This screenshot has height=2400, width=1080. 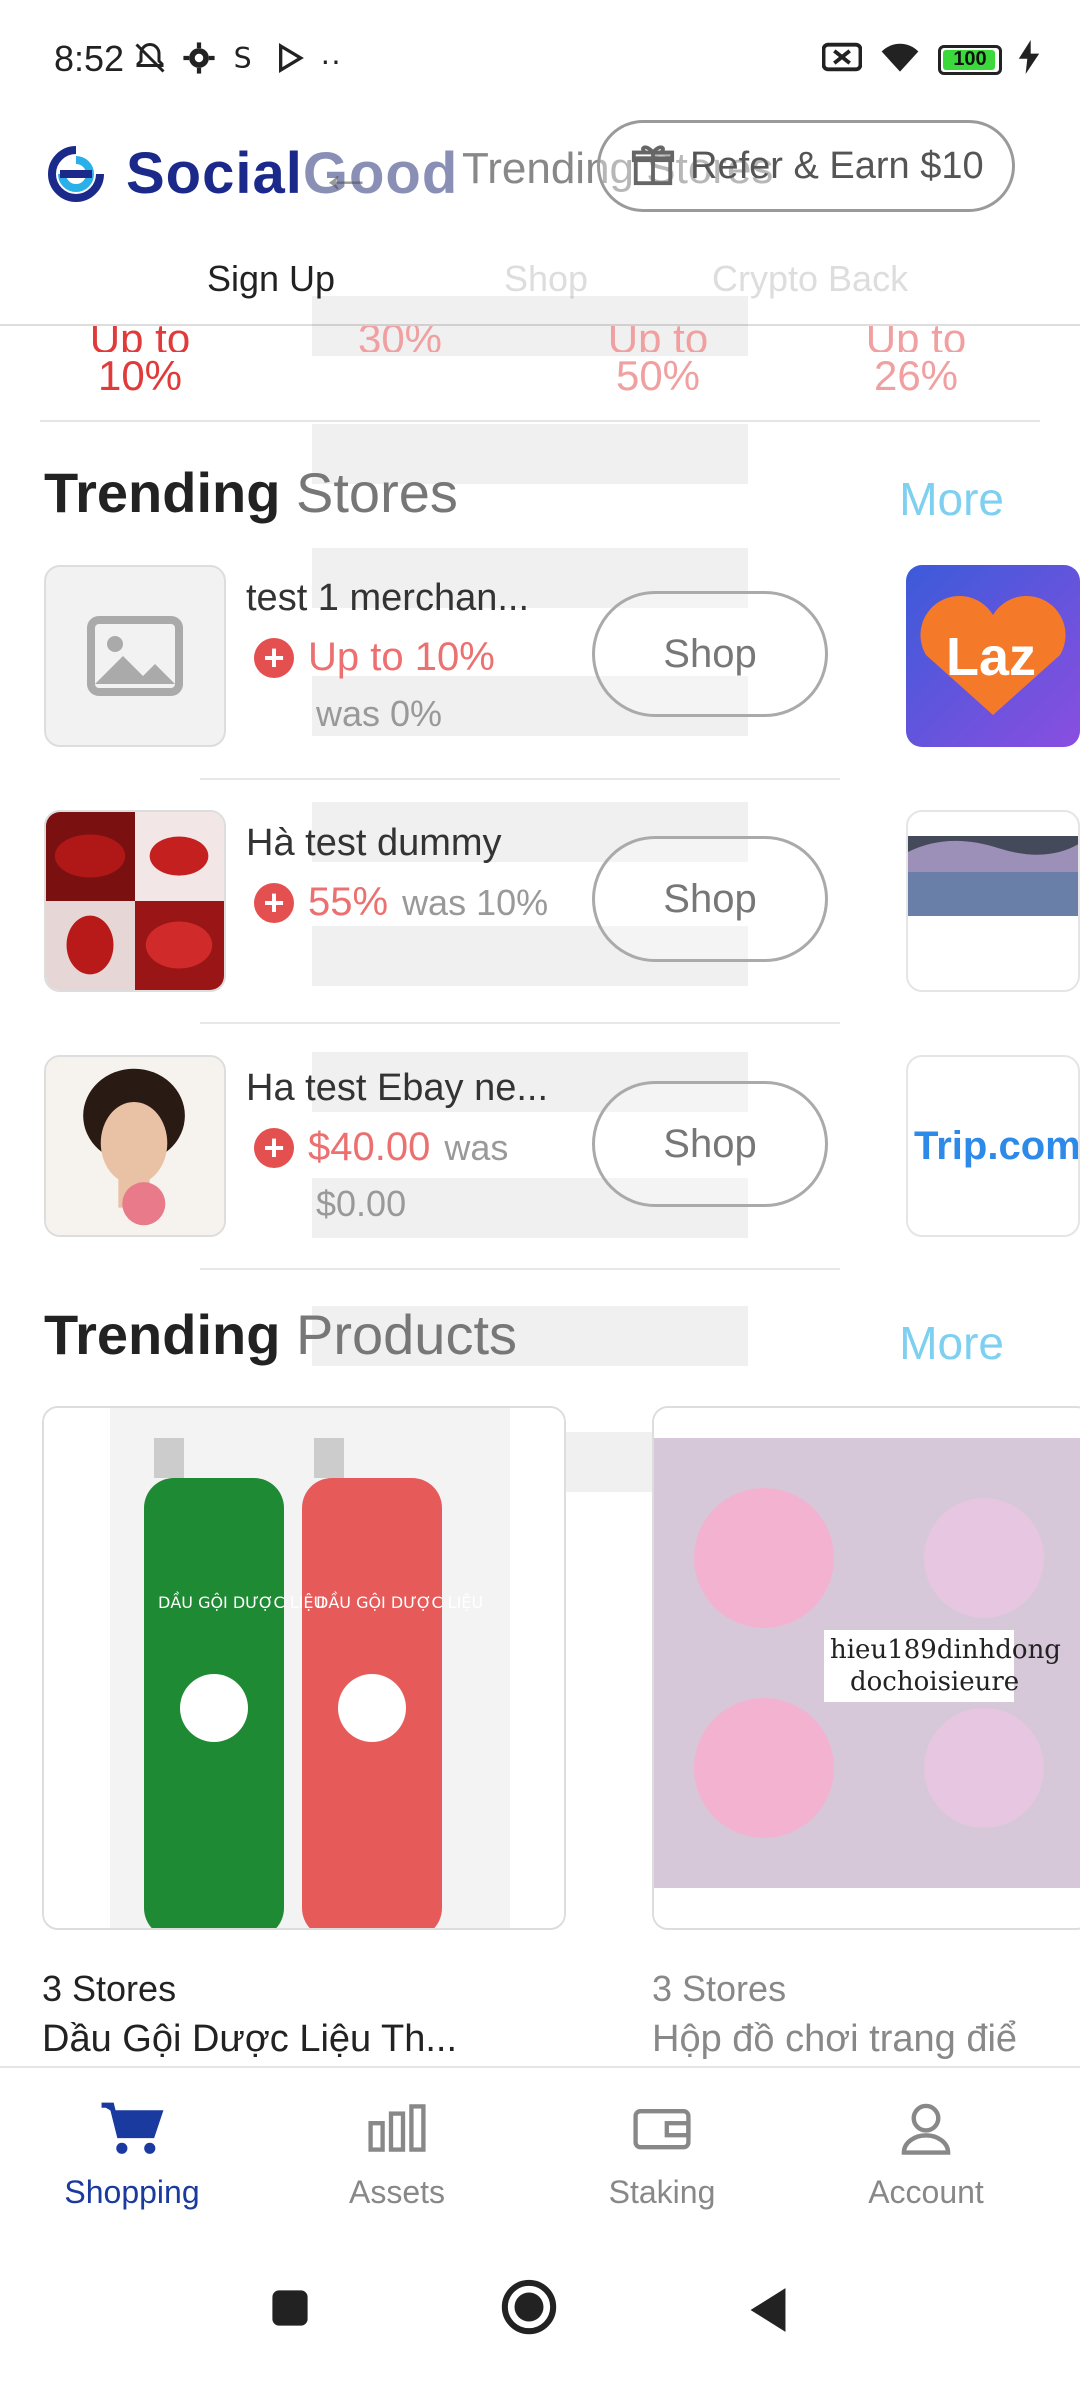 I want to click on trending-products-more-link: More, so click(x=951, y=1343).